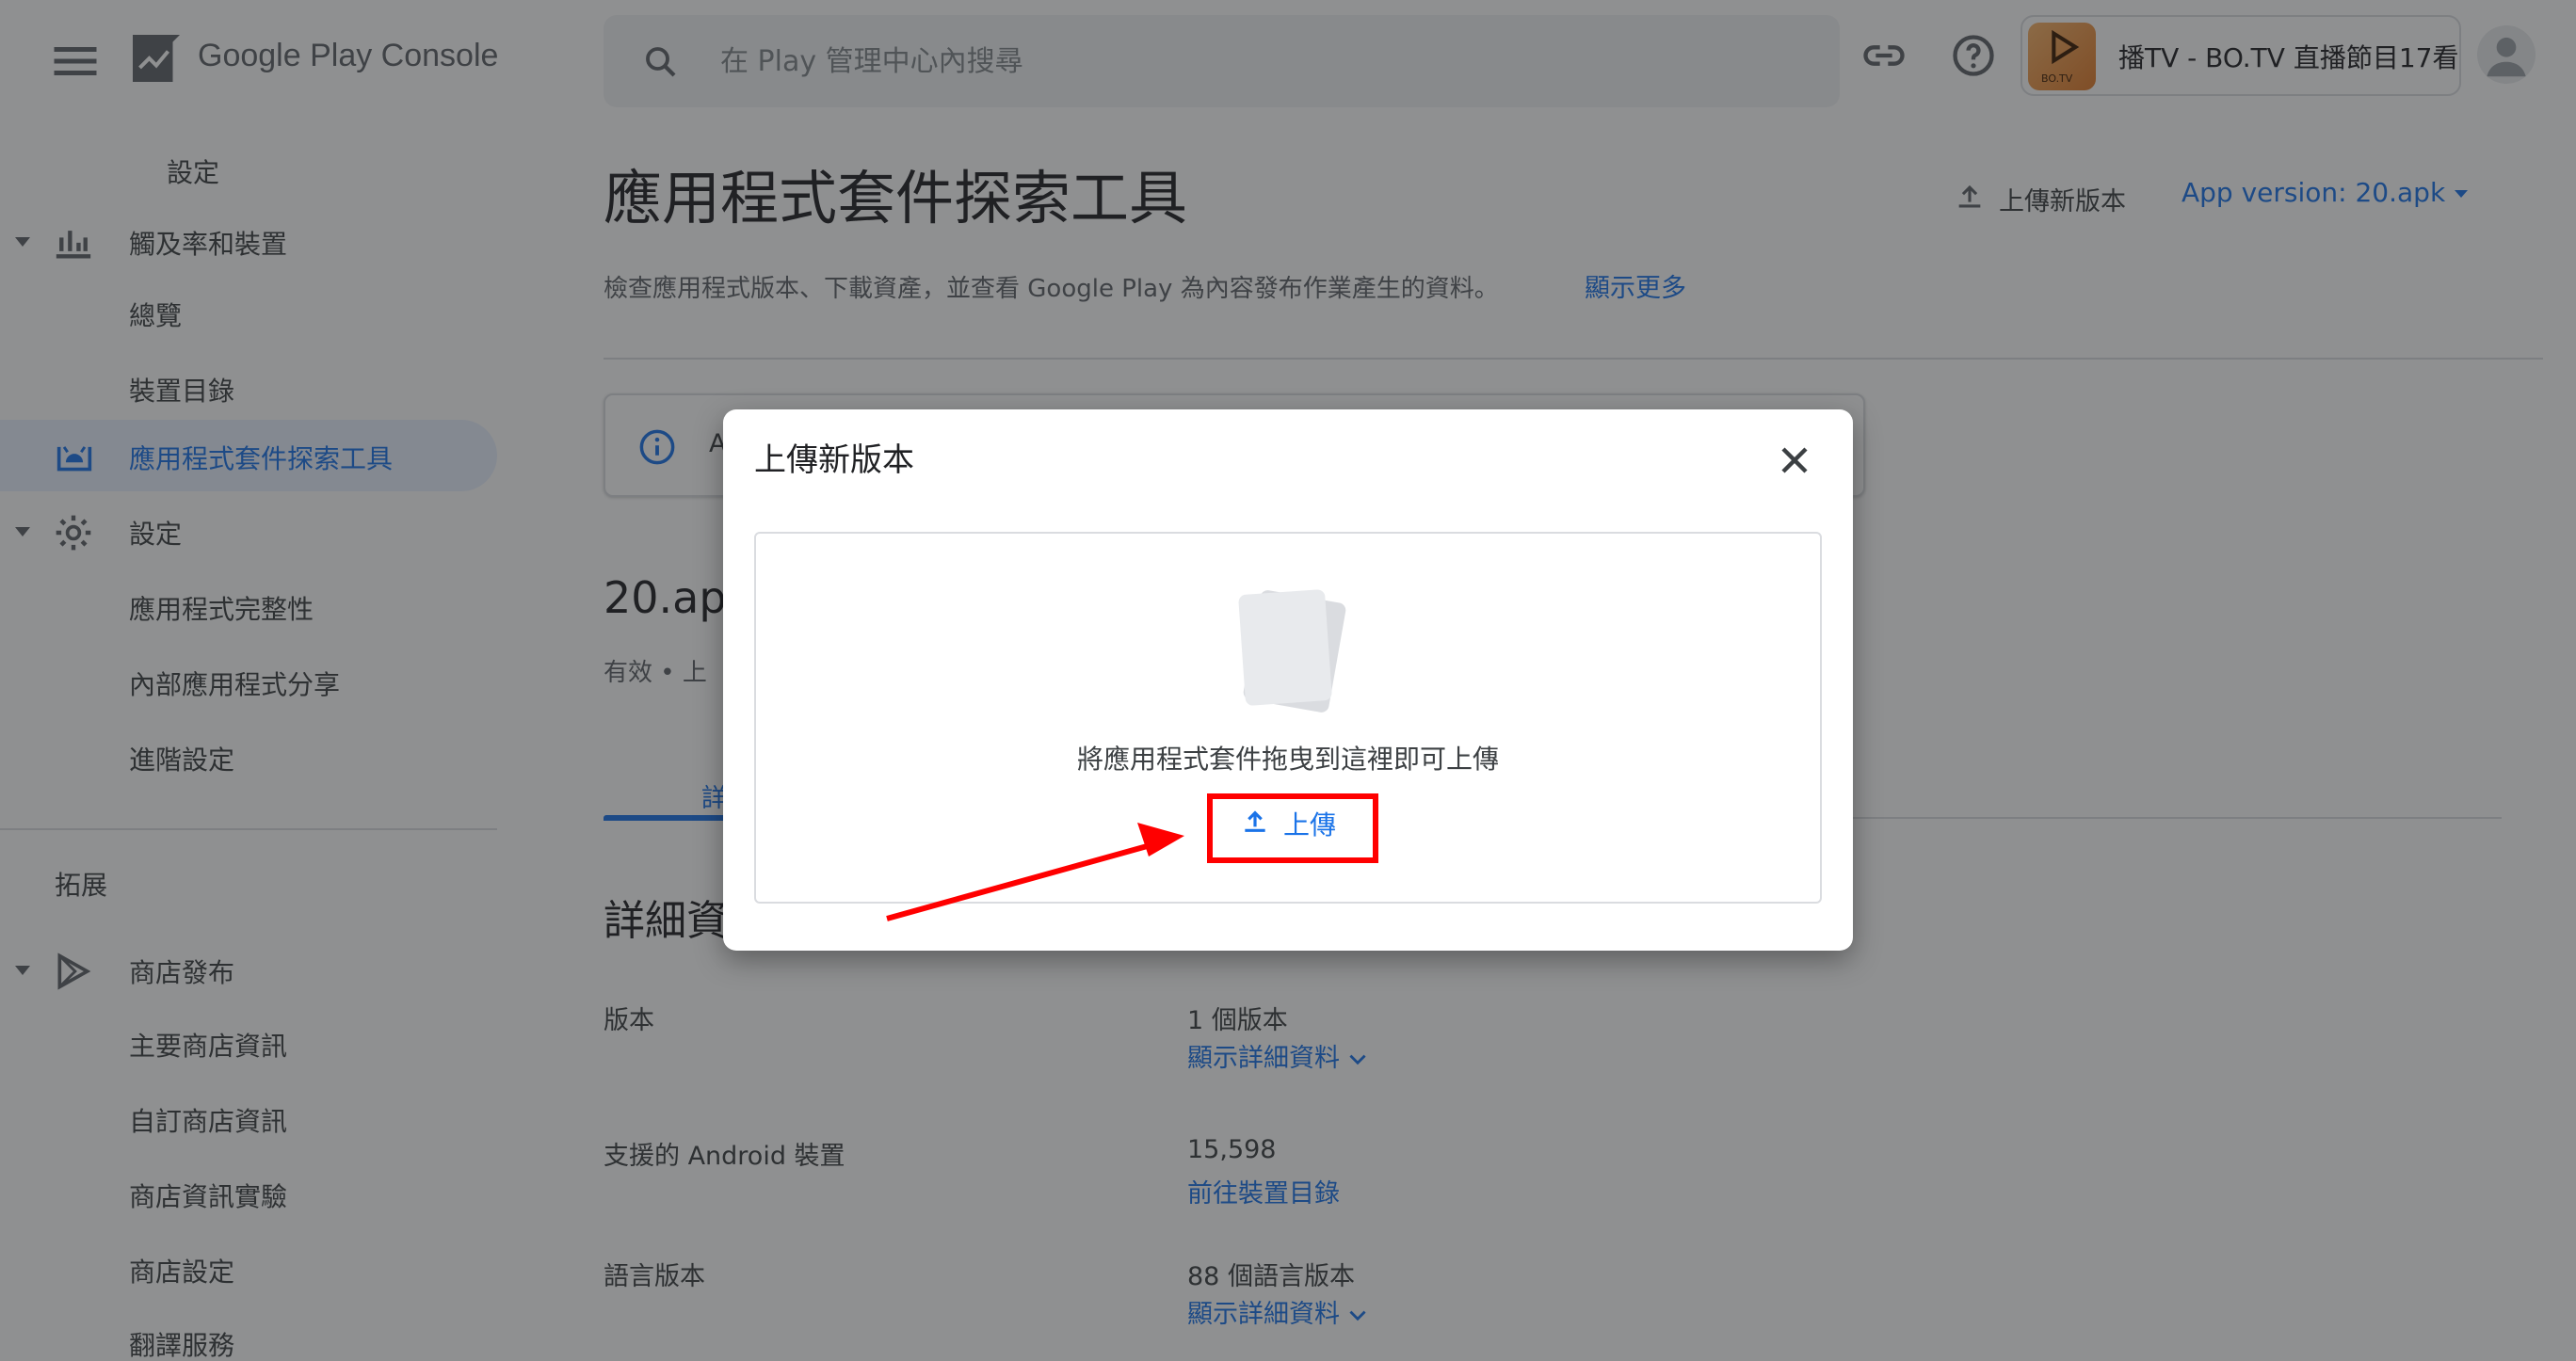 Image resolution: width=2576 pixels, height=1361 pixels. What do you see at coordinates (1292, 828) in the screenshot?
I see `annotation-highlight-box` at bounding box center [1292, 828].